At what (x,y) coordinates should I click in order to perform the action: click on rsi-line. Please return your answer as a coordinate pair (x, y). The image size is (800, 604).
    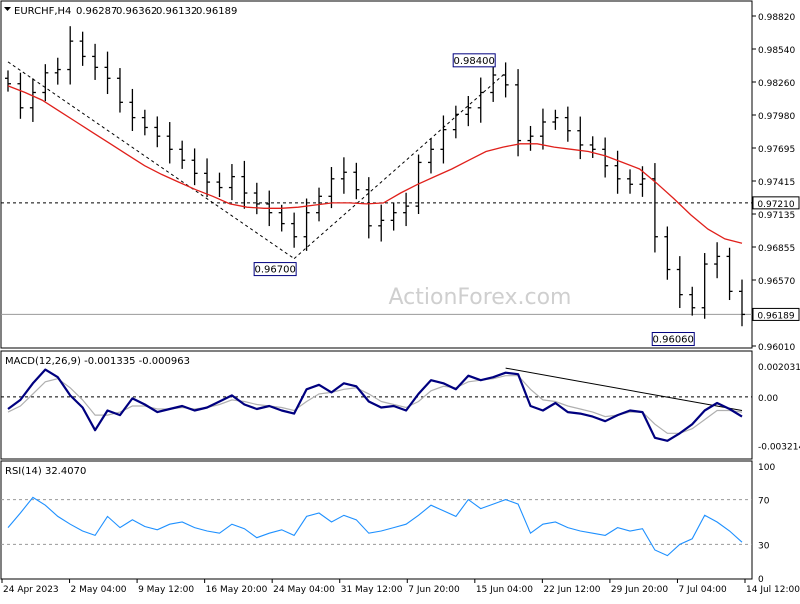
    Looking at the image, I should click on (375, 526).